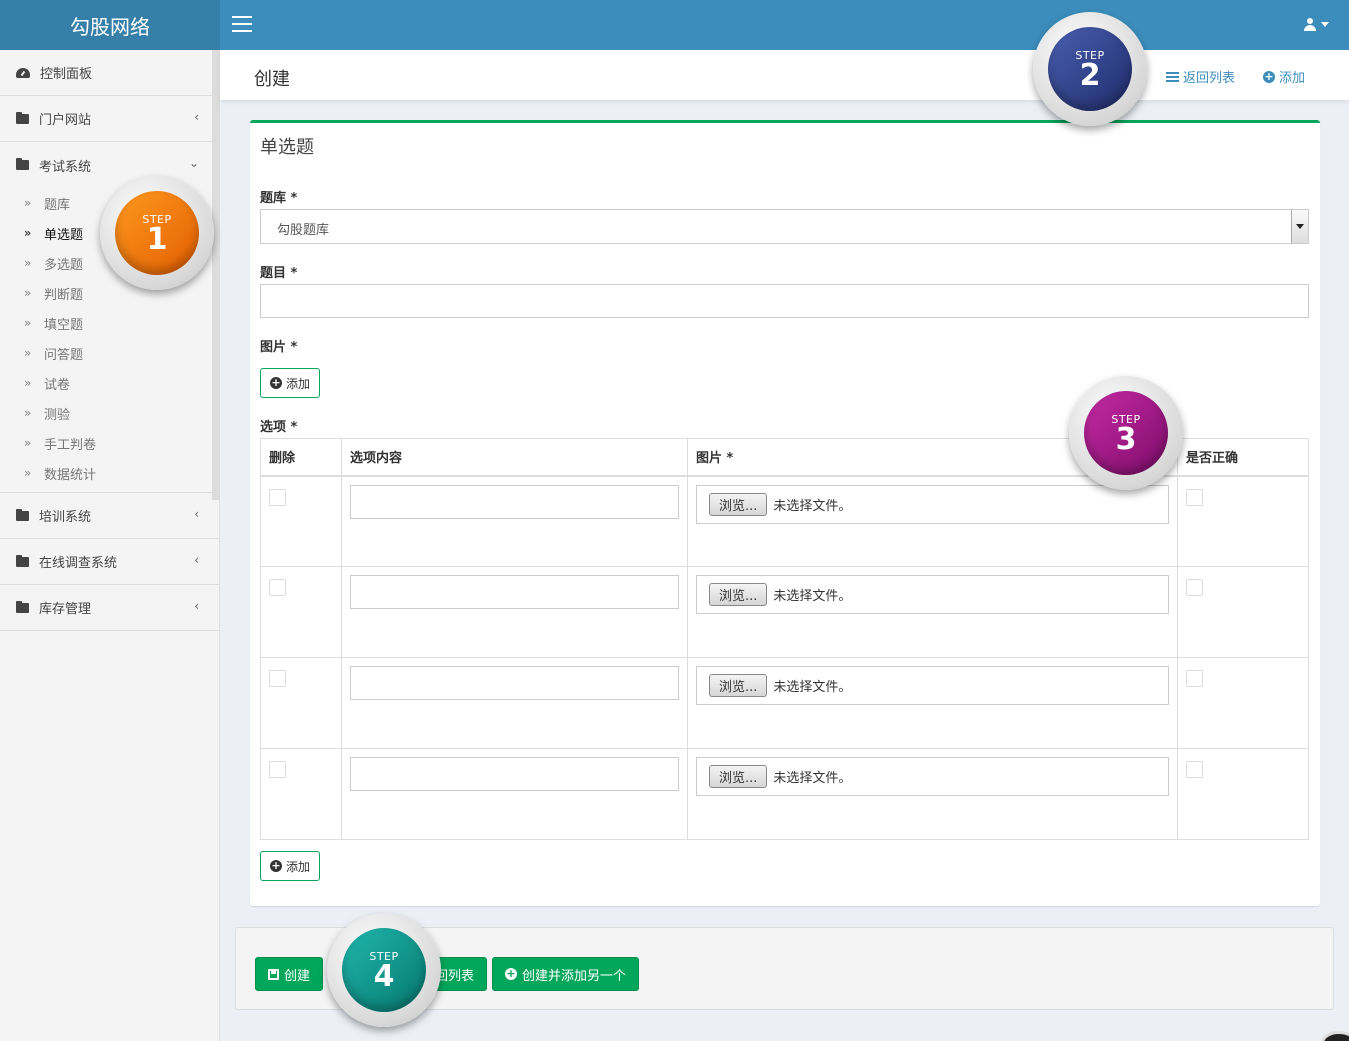 Image resolution: width=1349 pixels, height=1041 pixels. I want to click on back-to-list-link: 返回列表, so click(1200, 76).